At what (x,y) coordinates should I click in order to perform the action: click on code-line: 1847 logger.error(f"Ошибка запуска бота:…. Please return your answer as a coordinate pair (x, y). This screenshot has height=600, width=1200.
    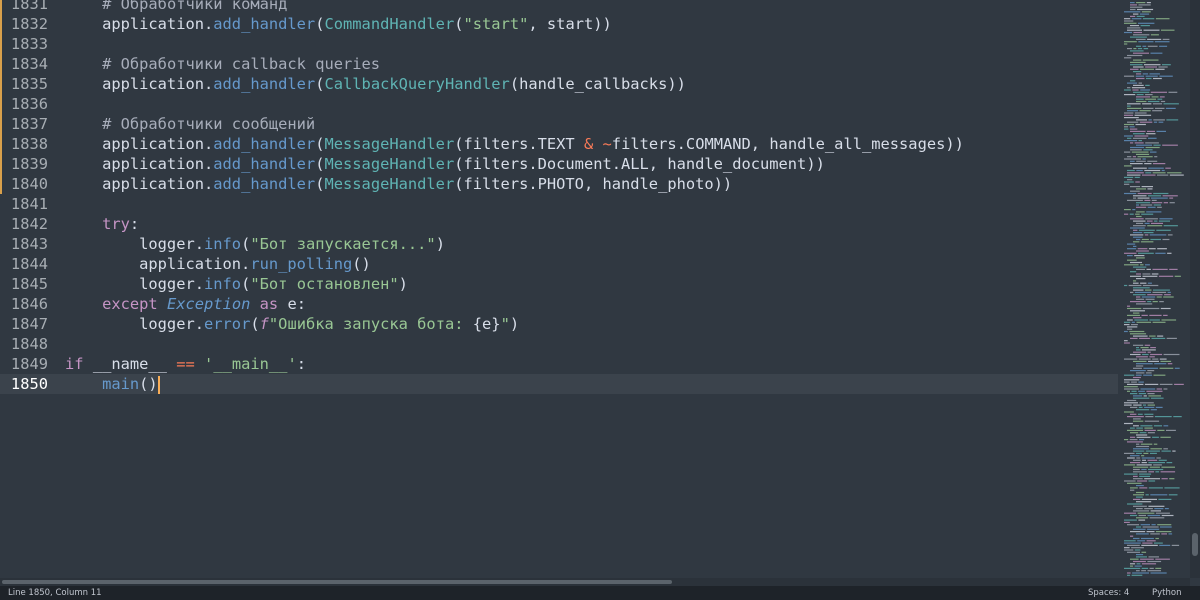
    Looking at the image, I should click on (559, 324).